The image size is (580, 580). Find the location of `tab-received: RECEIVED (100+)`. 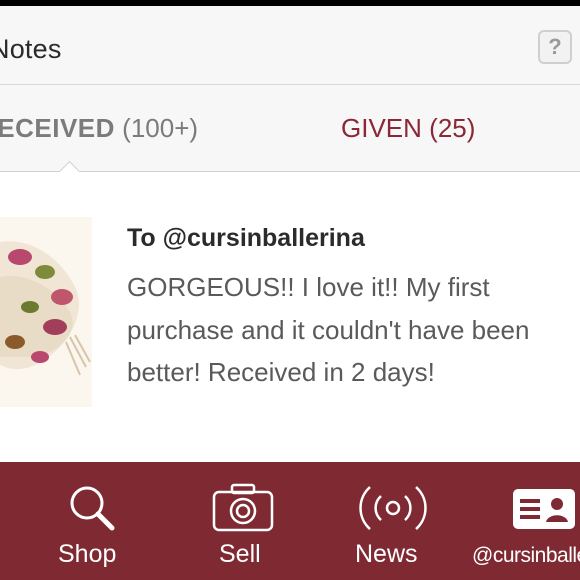

tab-received: RECEIVED (100+) is located at coordinates (99, 128).